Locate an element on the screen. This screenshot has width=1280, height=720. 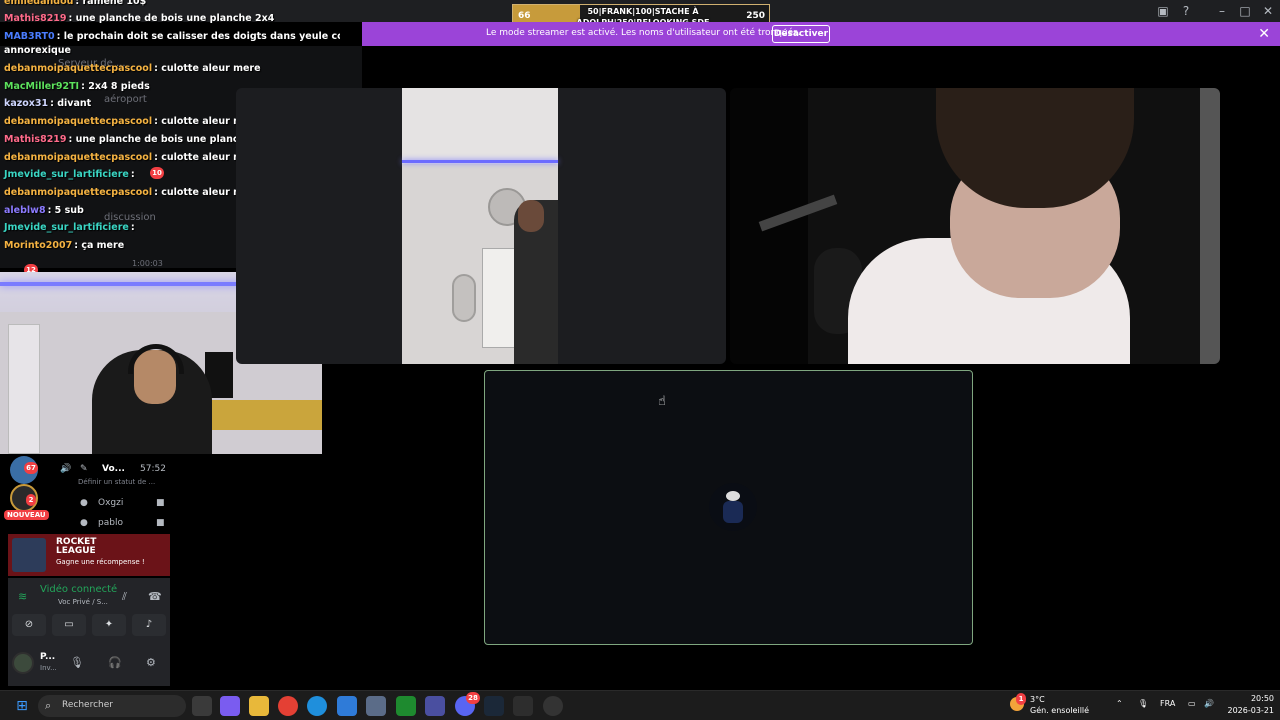
disconnect-icon: ☎ is located at coordinates (155, 596).